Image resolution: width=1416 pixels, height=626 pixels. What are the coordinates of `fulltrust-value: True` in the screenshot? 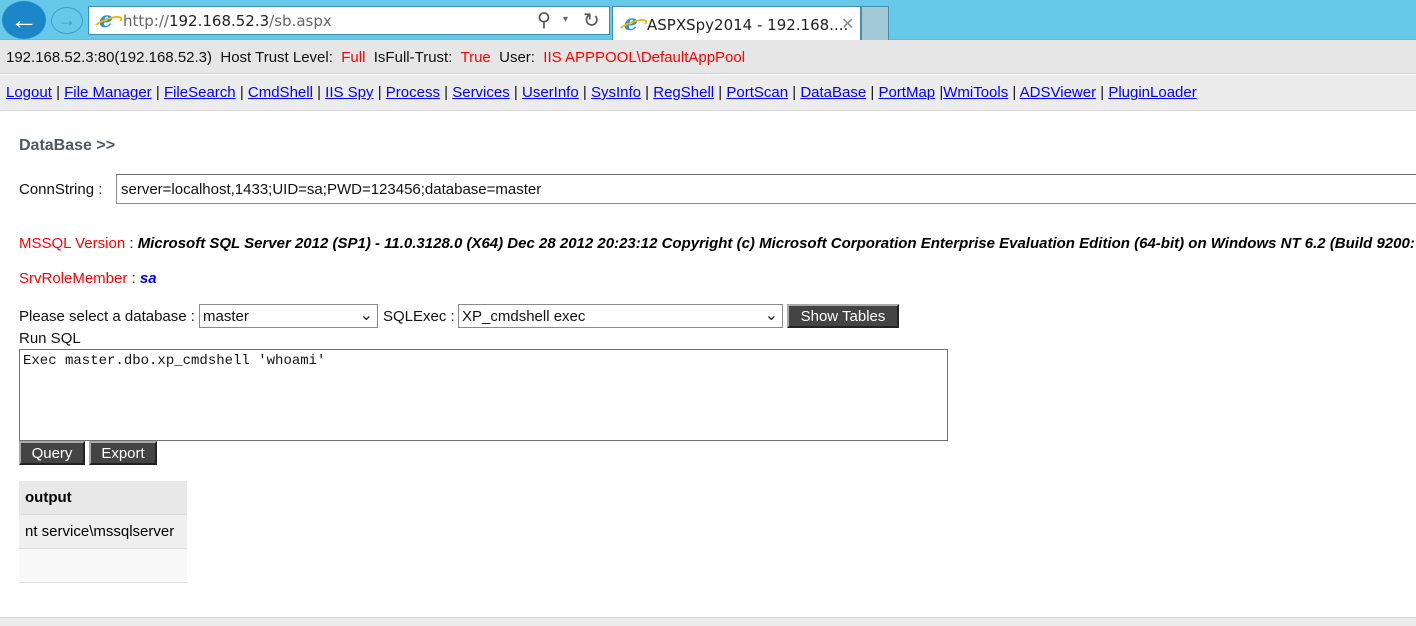 It's located at (475, 57).